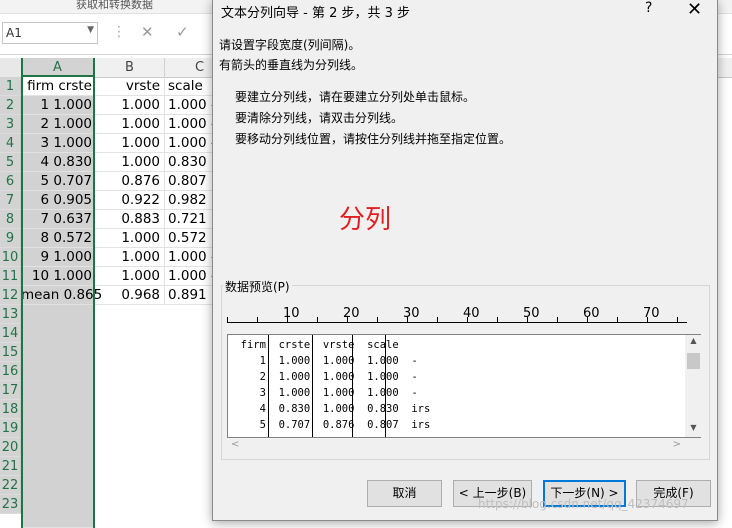 This screenshot has height=528, width=732. I want to click on name-box: A1 ▼, so click(50, 33).